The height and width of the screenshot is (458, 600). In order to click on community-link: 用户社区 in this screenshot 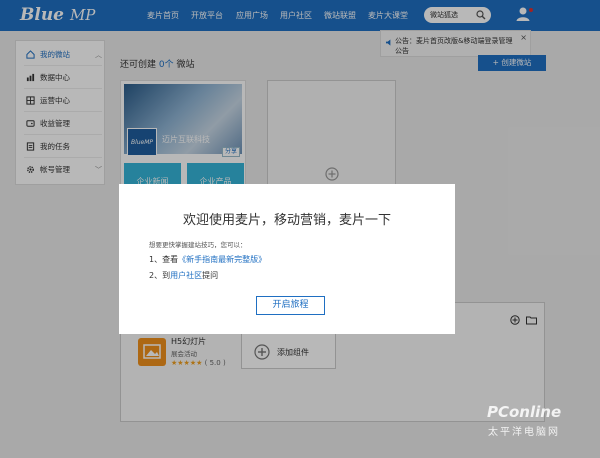, I will do `click(186, 275)`.